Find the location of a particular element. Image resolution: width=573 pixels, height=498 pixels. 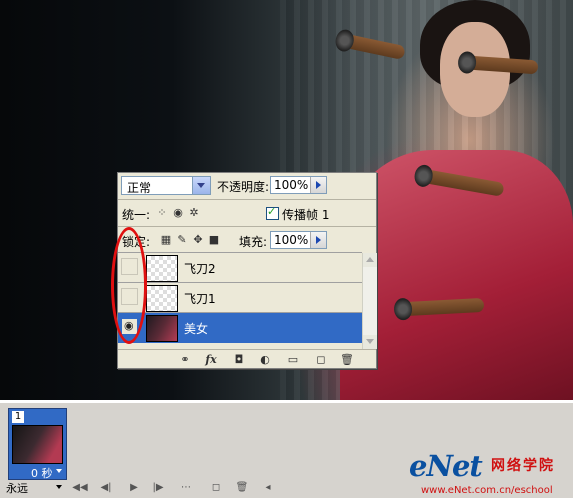

link-icon: ⚭ is located at coordinates (185, 359).